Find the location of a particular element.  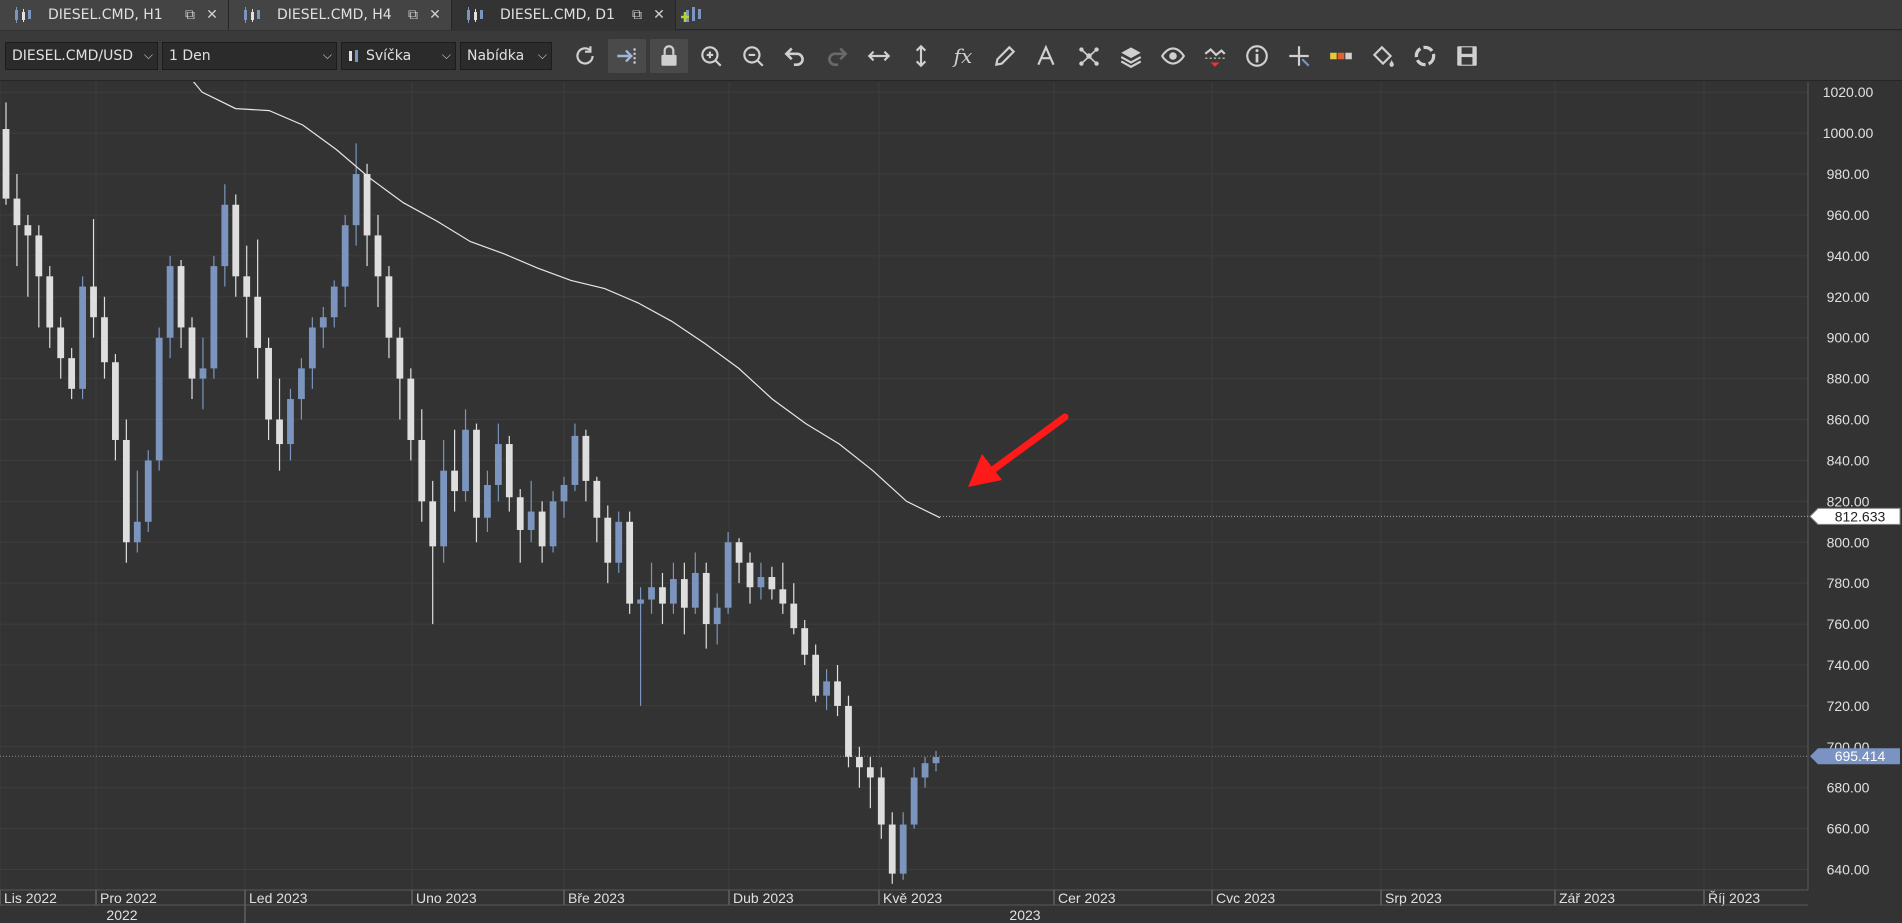

tab-diesel-h1: DIESEL.CMD, H1 ⧉ ✕ is located at coordinates (114, 15).